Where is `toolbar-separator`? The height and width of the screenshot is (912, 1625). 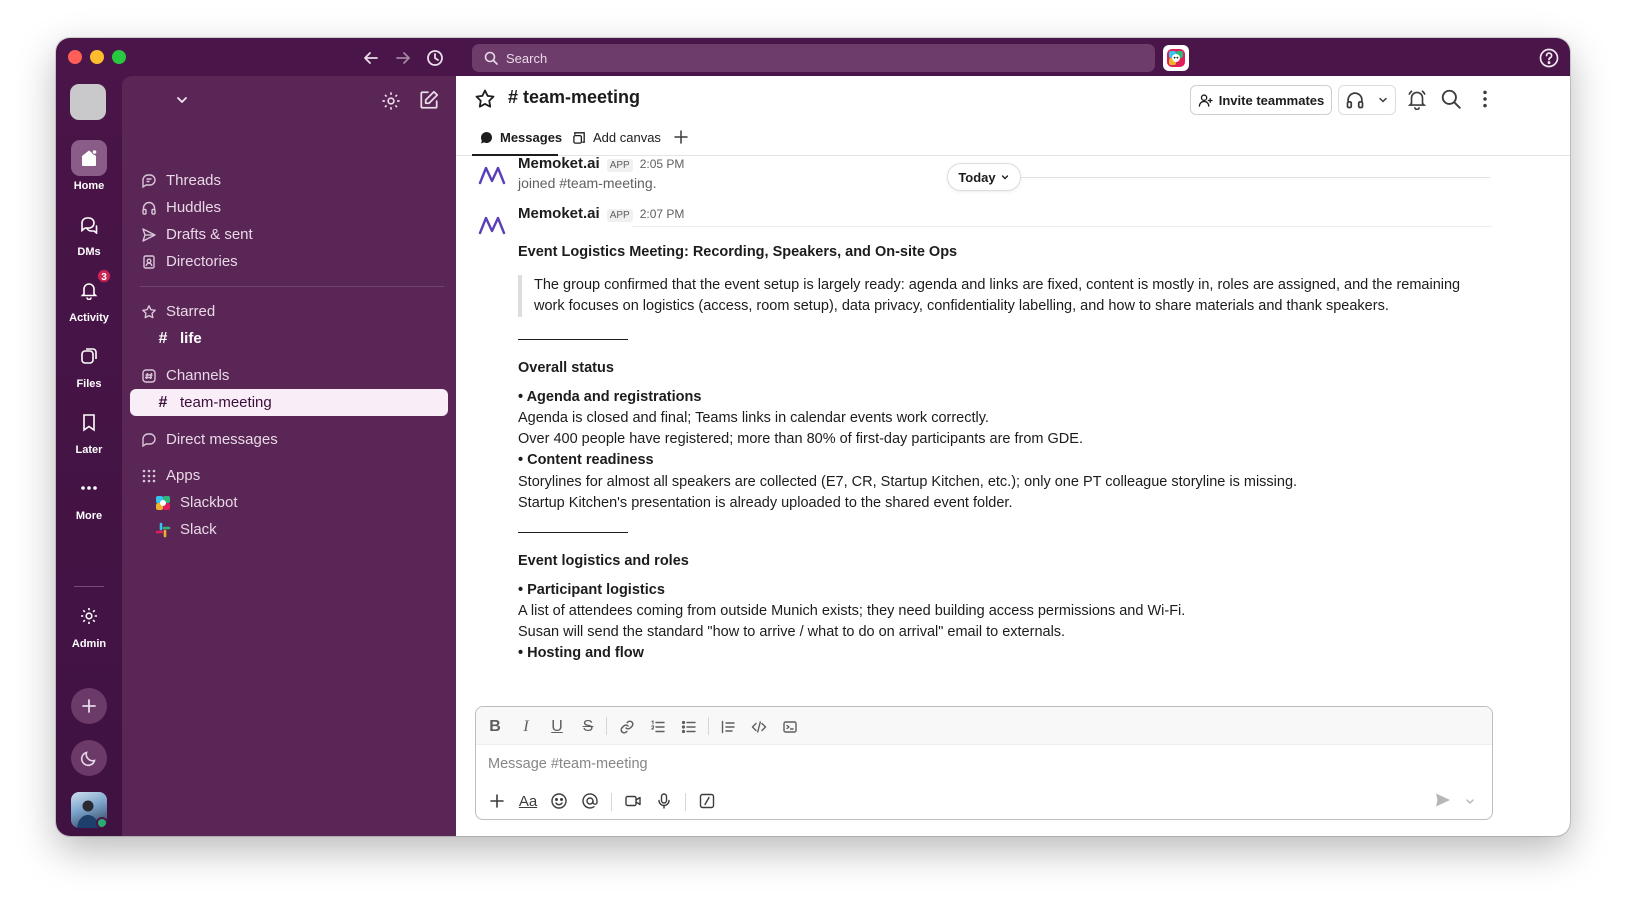 toolbar-separator is located at coordinates (685, 802).